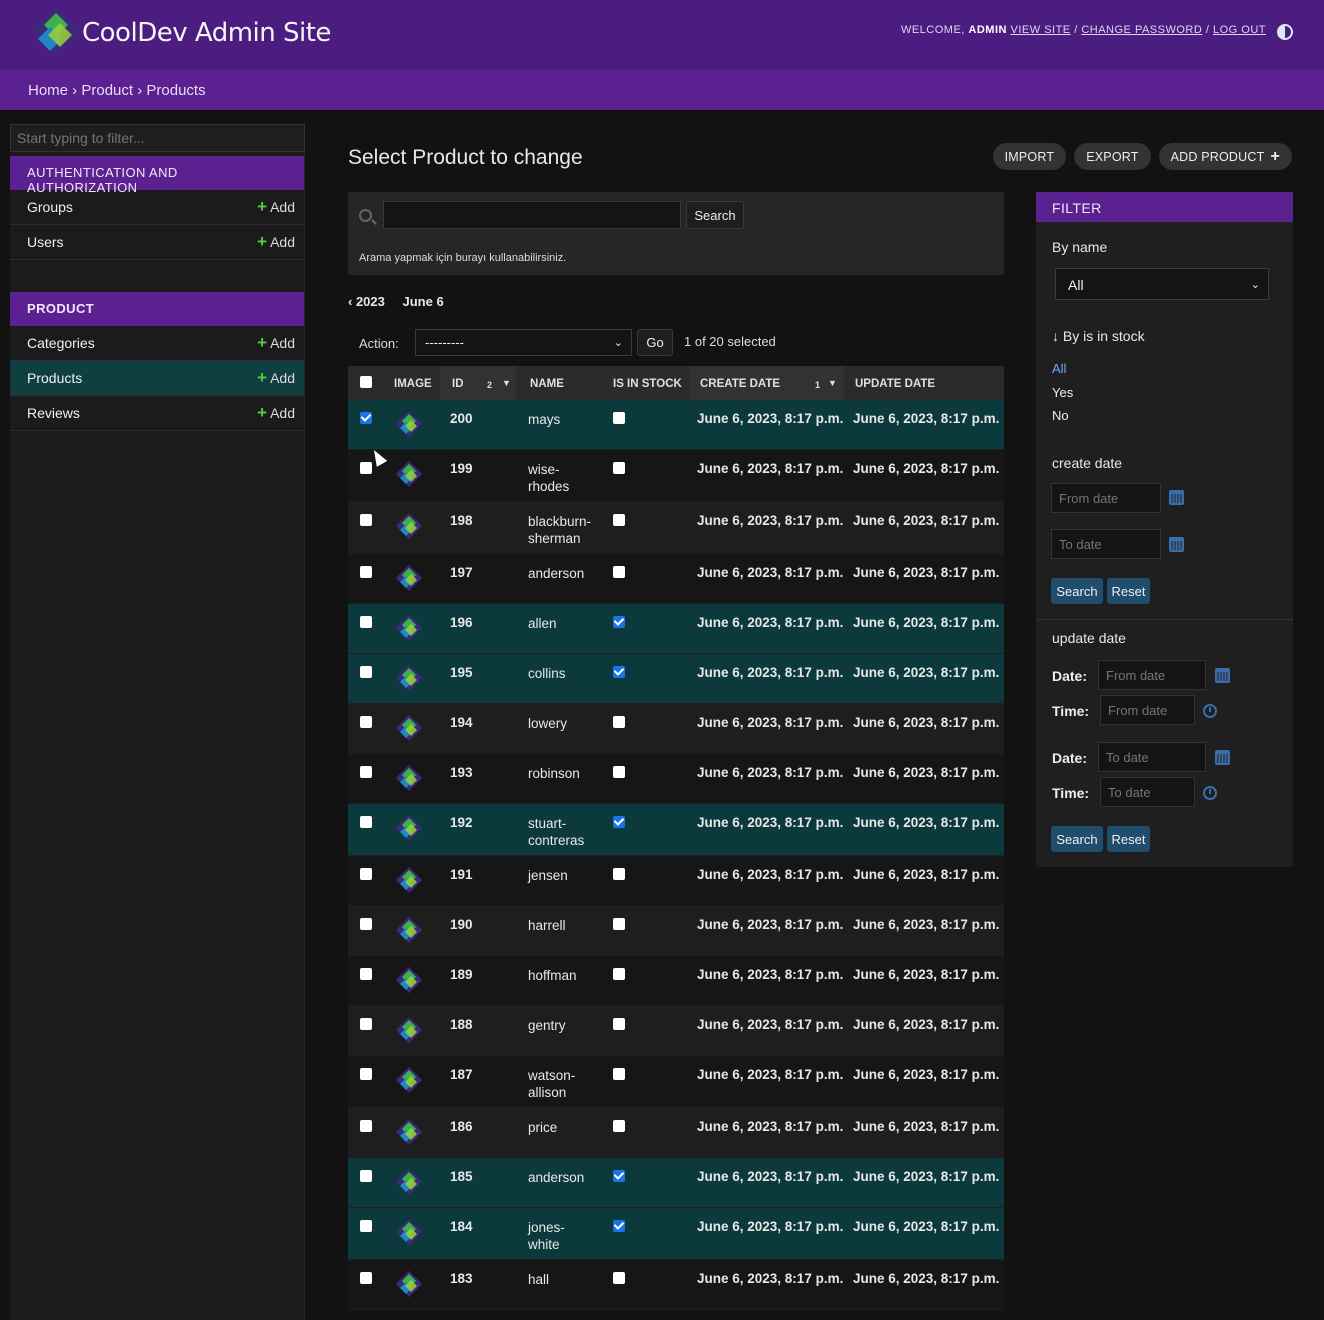 This screenshot has height=1320, width=1324. What do you see at coordinates (45, 242) in the screenshot?
I see `sidebar-item-label: Users` at bounding box center [45, 242].